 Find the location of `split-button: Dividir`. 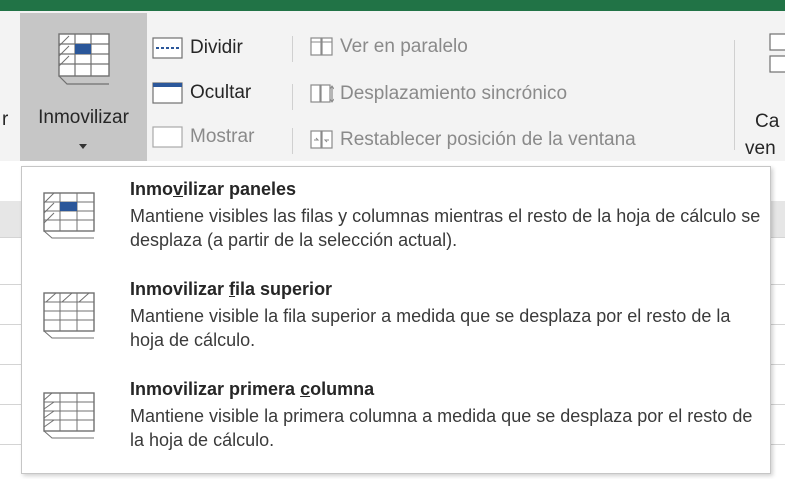

split-button: Dividir is located at coordinates (197, 48).